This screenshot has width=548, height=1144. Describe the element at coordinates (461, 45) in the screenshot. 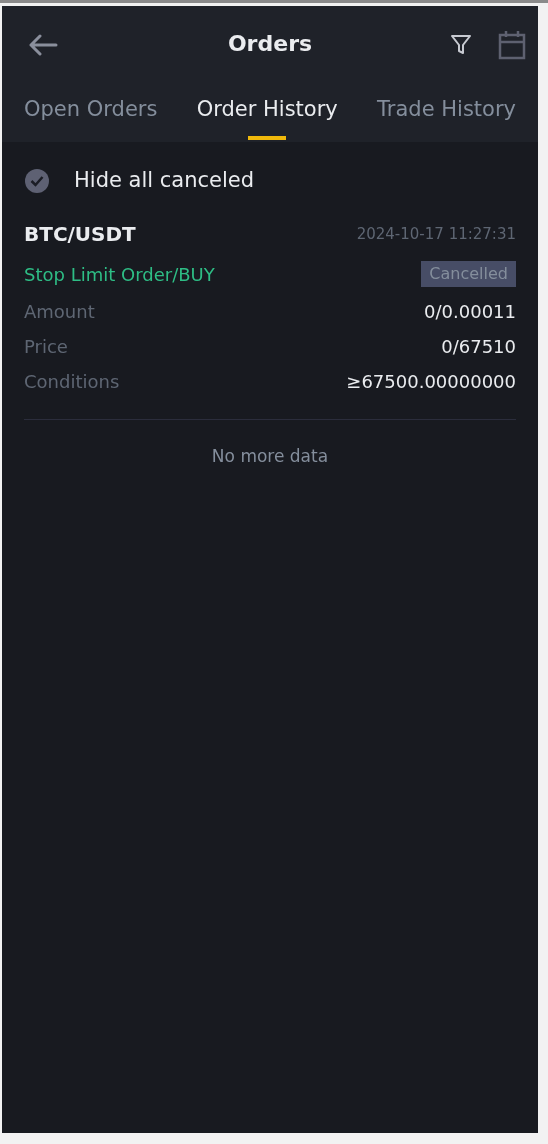

I see `filter-icon` at that location.